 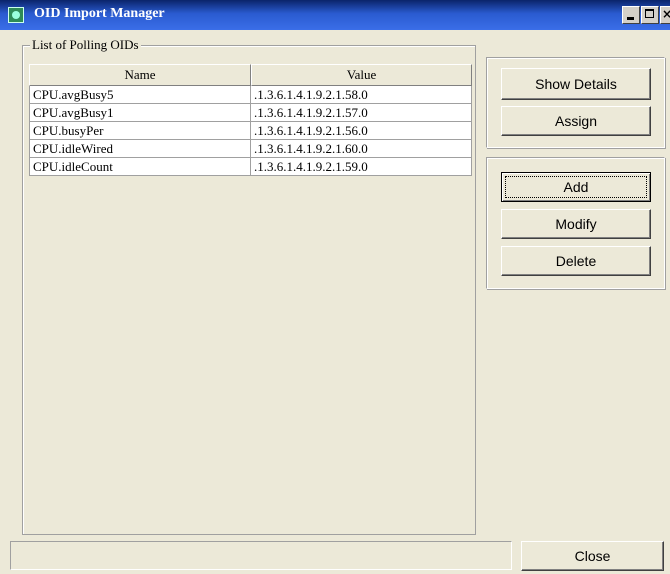 I want to click on cell-name: CPU.idleWired, so click(x=140, y=149).